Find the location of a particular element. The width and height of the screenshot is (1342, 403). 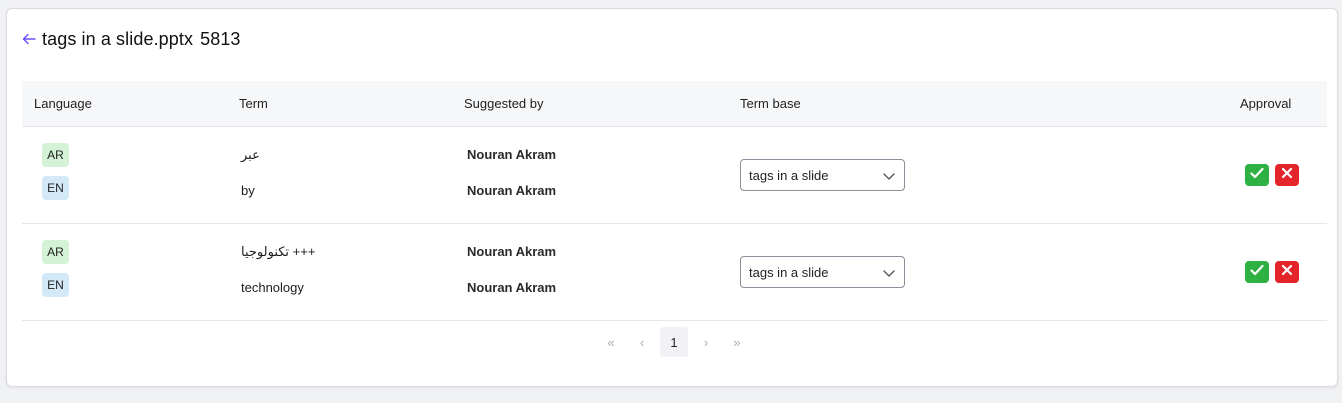

column-header-term-base: Term base is located at coordinates (770, 103).